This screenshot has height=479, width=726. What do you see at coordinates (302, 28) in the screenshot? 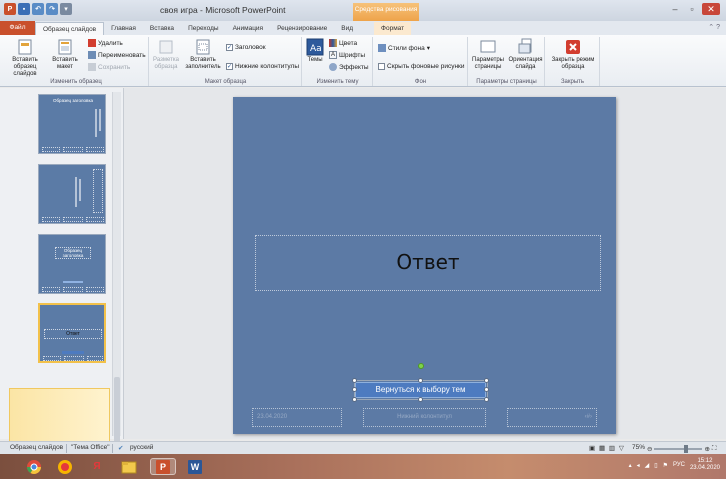
I see `tab-review: Рецензирование` at bounding box center [302, 28].